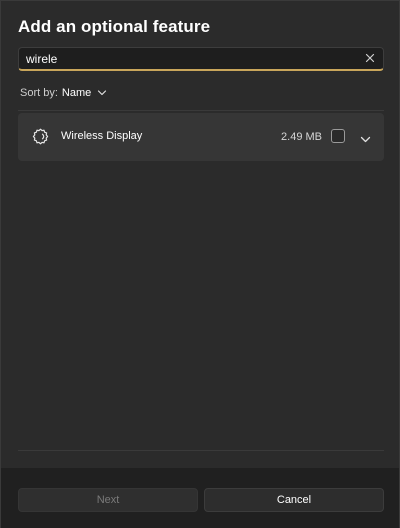 The image size is (400, 528). I want to click on sort-label: Sort by:, so click(39, 93).